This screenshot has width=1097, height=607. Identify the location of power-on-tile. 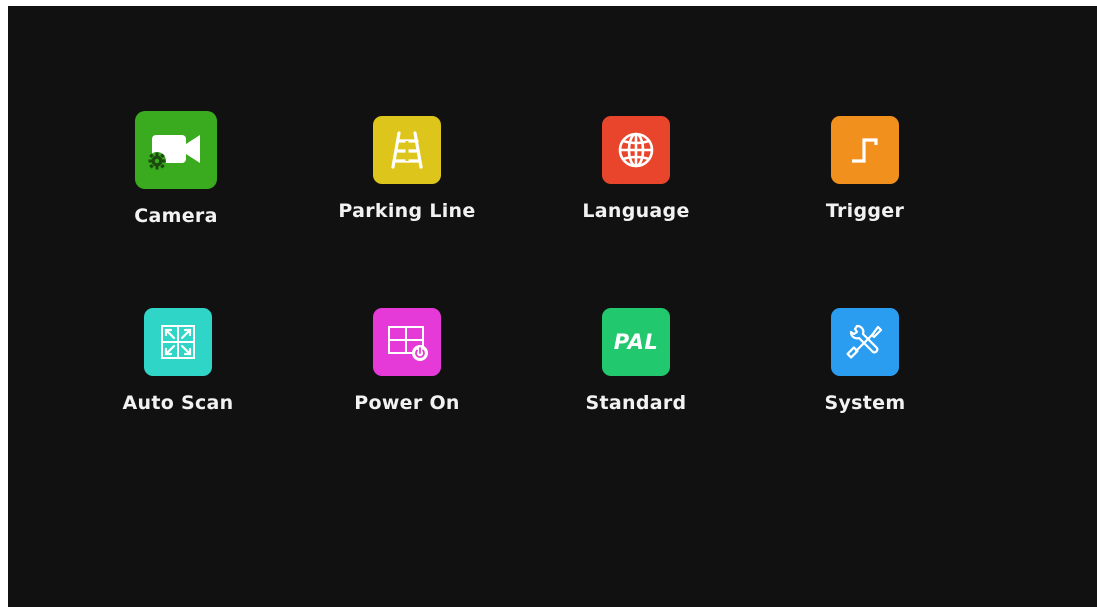
(407, 342).